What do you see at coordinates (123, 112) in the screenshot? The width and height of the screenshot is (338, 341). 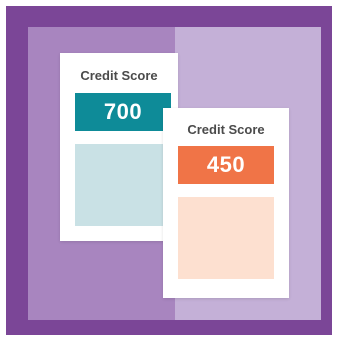 I see `score-badge-700: 700` at bounding box center [123, 112].